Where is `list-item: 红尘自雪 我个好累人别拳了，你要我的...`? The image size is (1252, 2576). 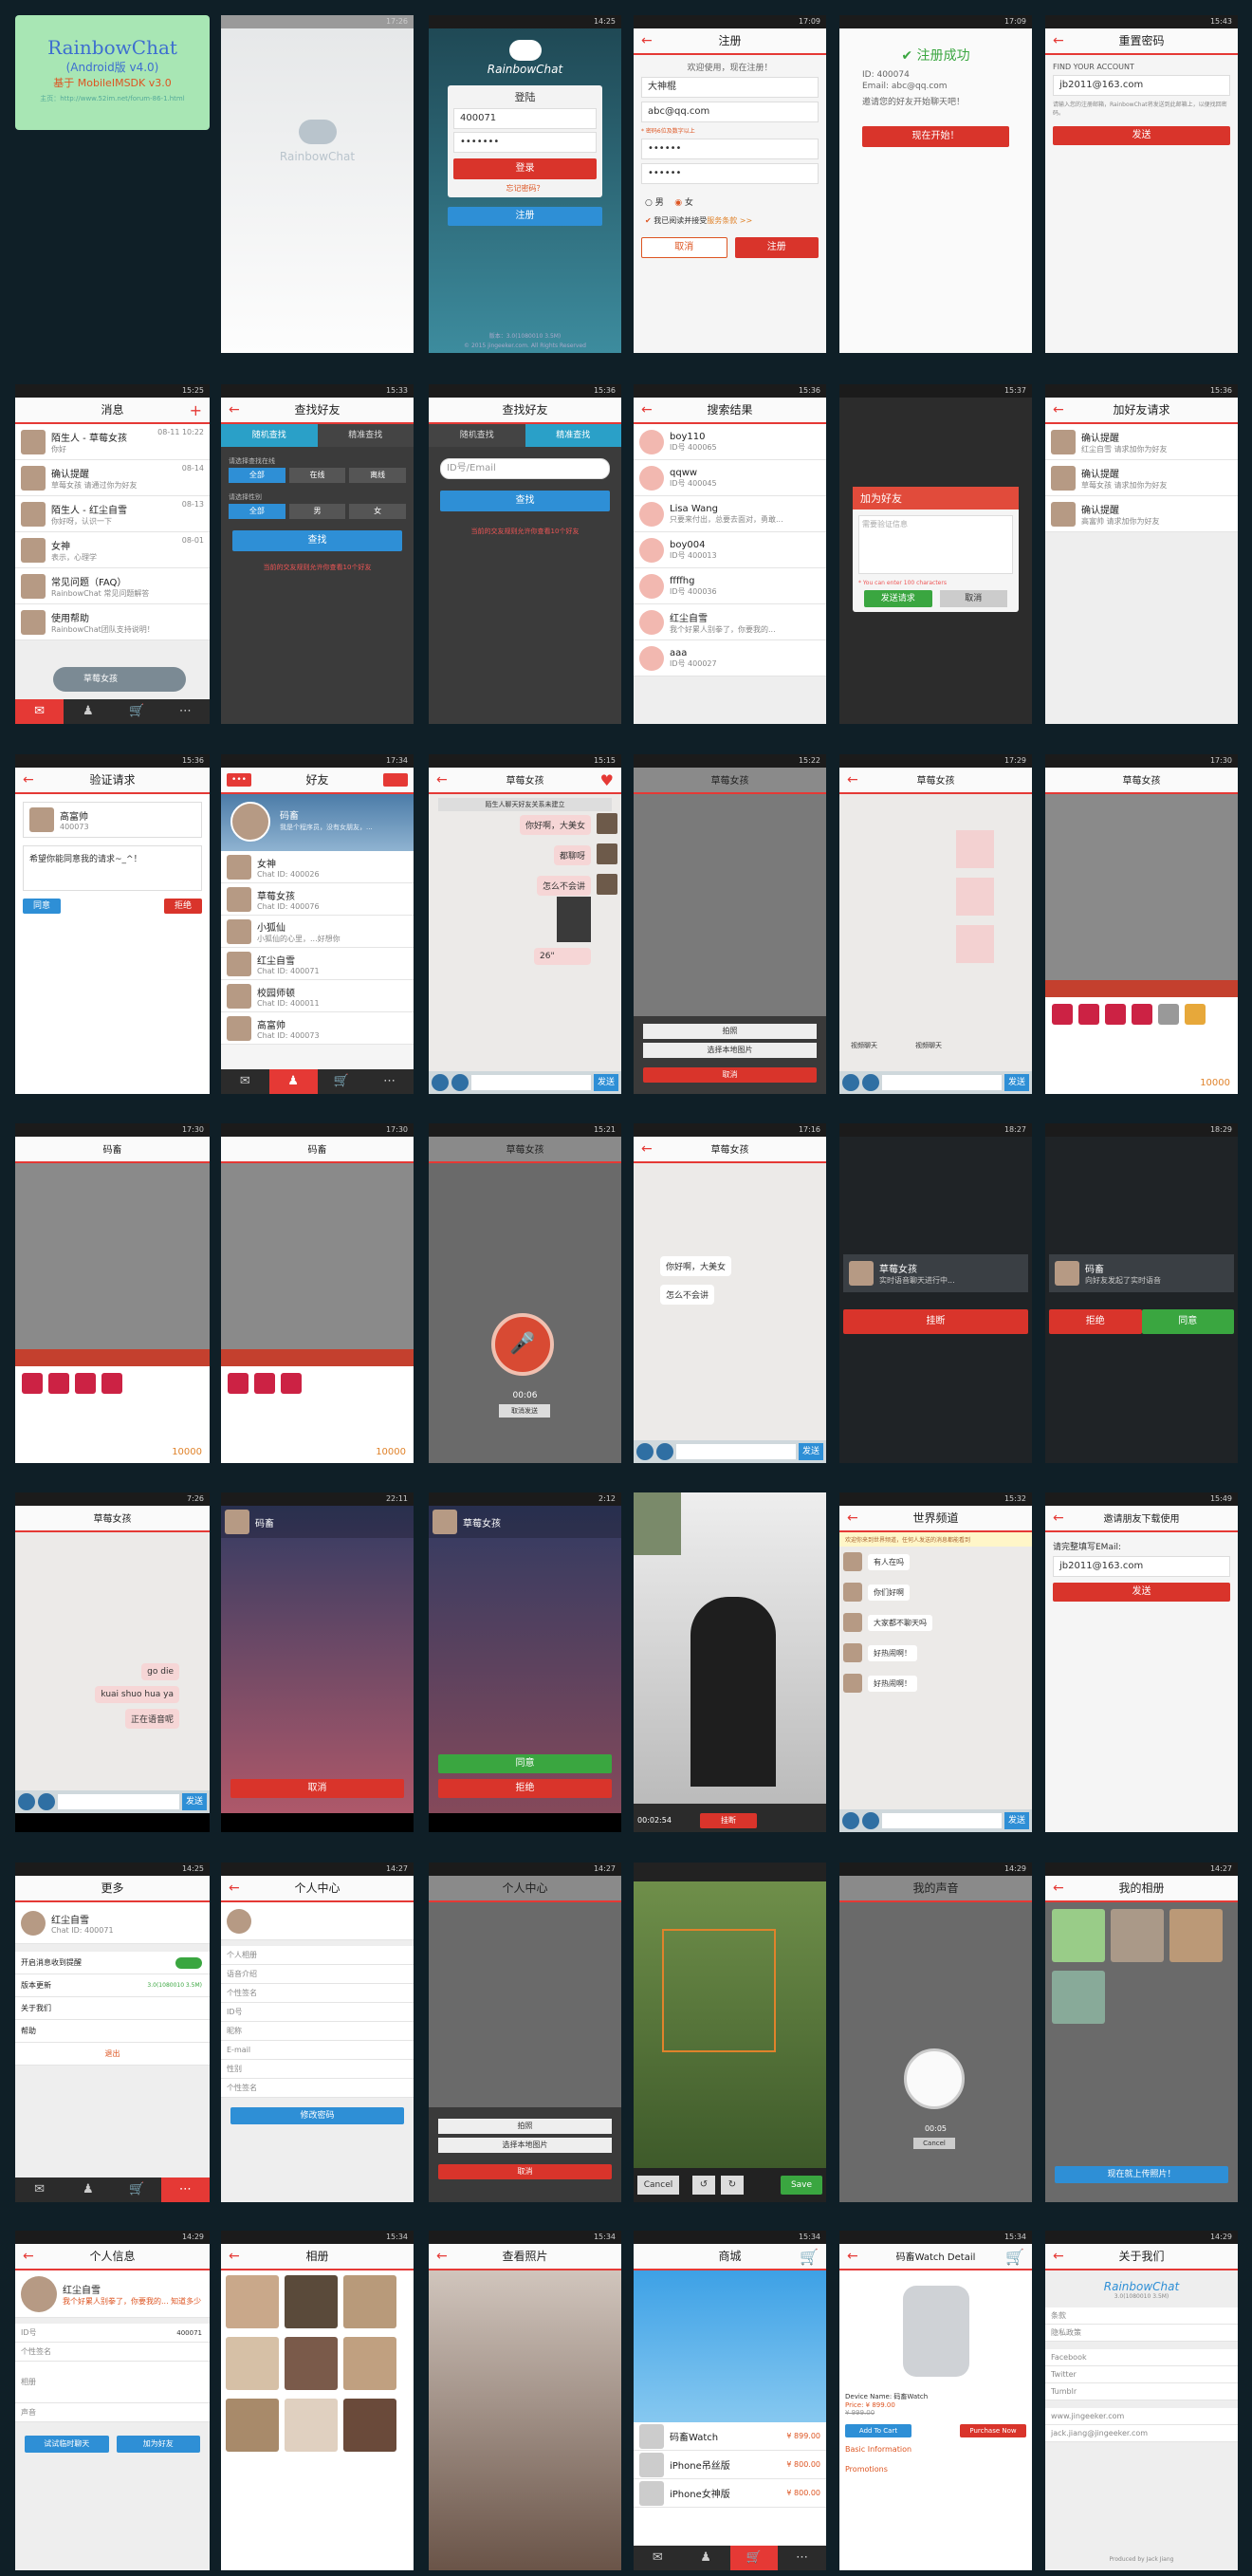
list-item: 红尘自雪 我个好累人别拳了，你要我的... is located at coordinates (730, 622).